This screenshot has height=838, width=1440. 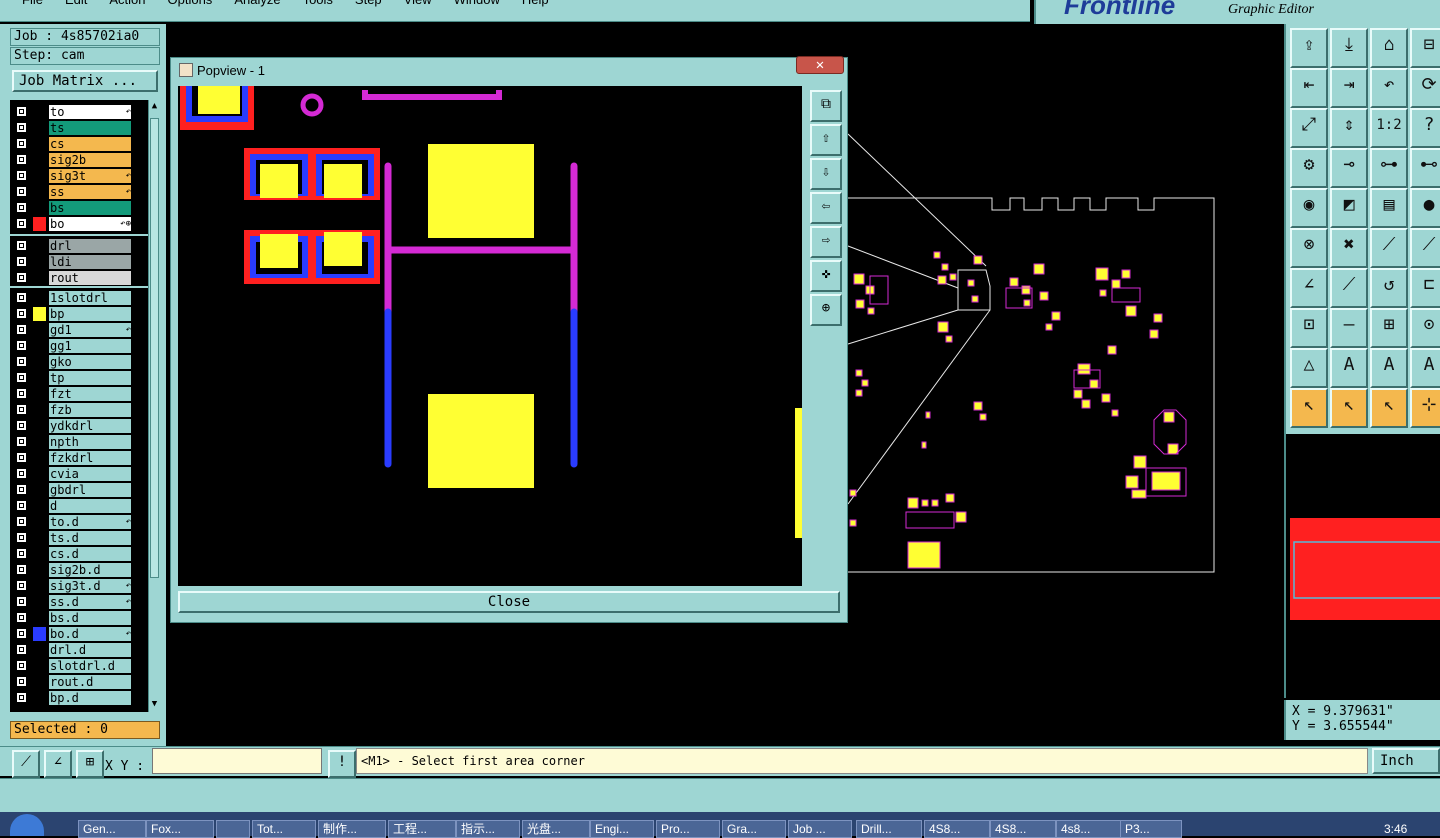 What do you see at coordinates (79, 160) in the screenshot?
I see `layer-row: sig2b` at bounding box center [79, 160].